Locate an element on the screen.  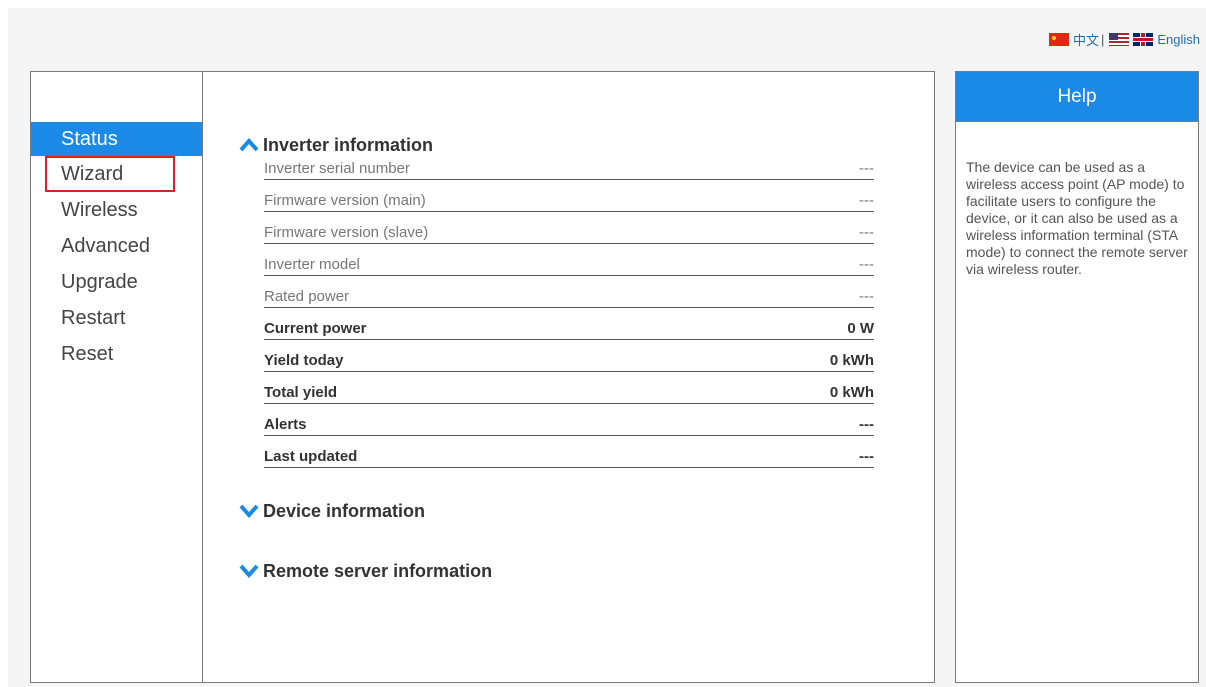
help-title: Help is located at coordinates (1077, 97).